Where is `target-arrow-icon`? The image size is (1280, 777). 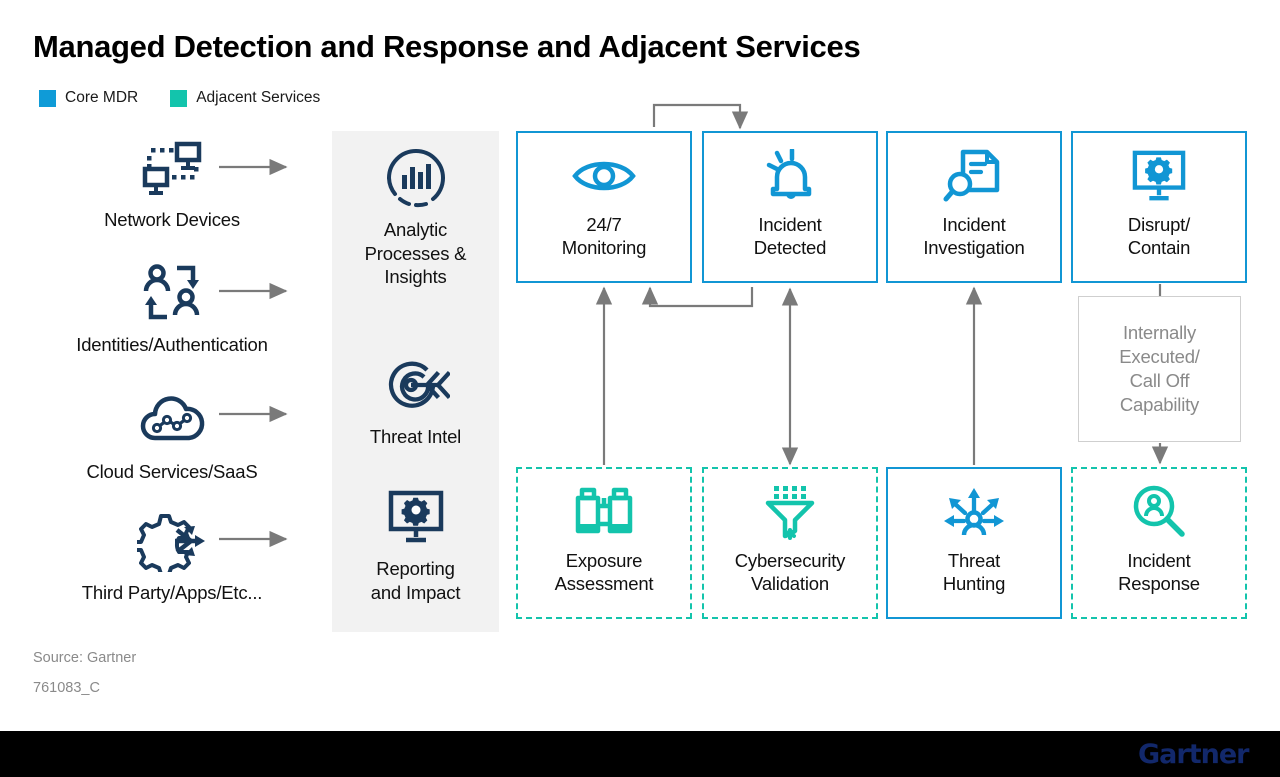 target-arrow-icon is located at coordinates (415, 385).